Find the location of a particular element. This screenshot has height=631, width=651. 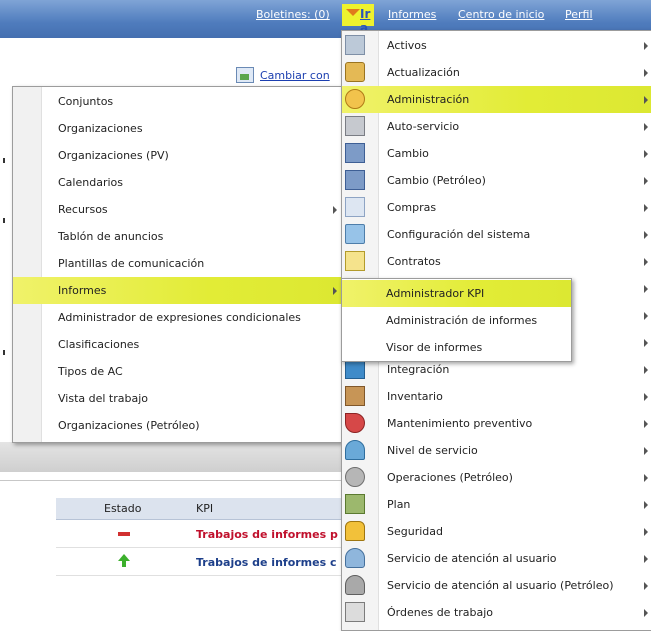

menu-item-label: Servicio de atención al usuario is located at coordinates (472, 558).